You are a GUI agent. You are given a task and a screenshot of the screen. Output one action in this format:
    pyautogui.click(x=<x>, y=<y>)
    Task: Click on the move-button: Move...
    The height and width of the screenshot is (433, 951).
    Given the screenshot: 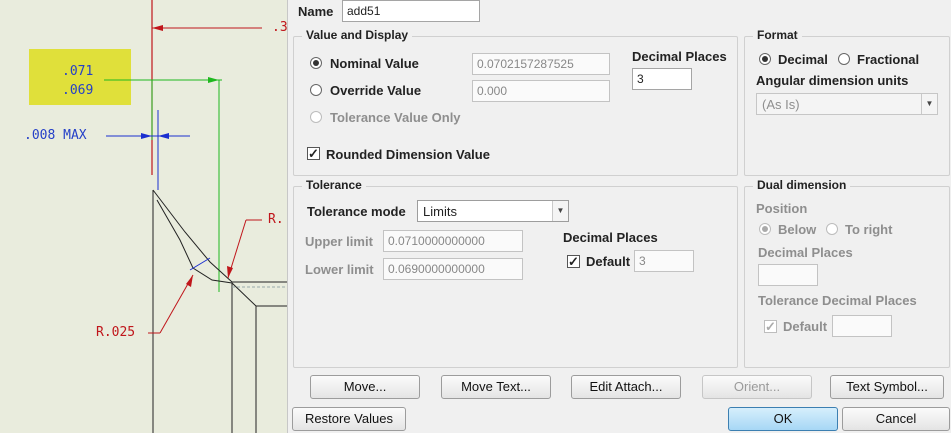 What is the action you would take?
    pyautogui.click(x=365, y=387)
    